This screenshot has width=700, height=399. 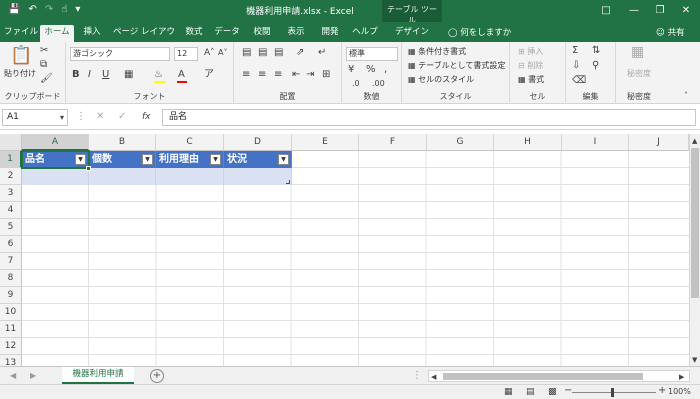 What do you see at coordinates (57, 33) in the screenshot?
I see `tab-home: ホーム` at bounding box center [57, 33].